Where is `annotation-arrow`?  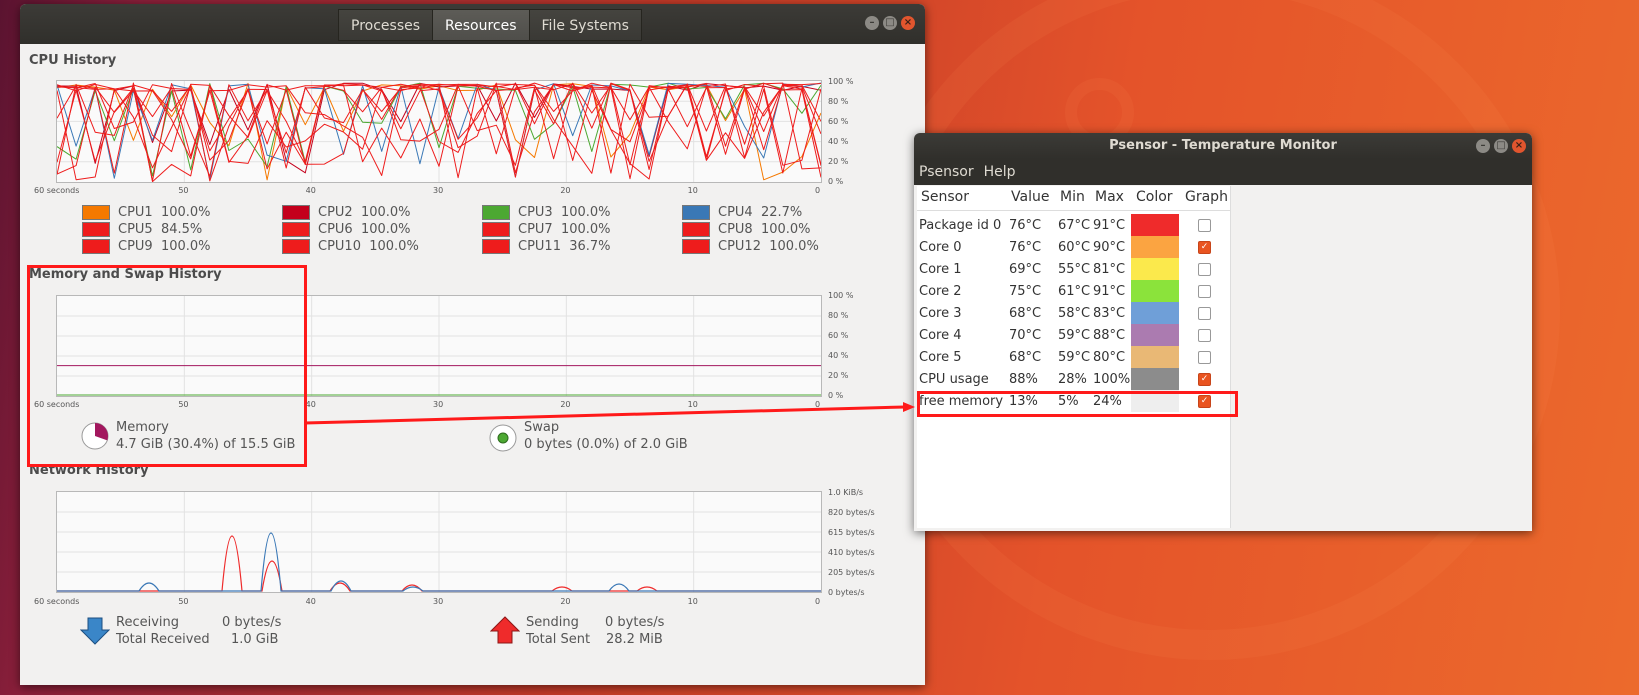
annotation-arrow is located at coordinates (609, 413).